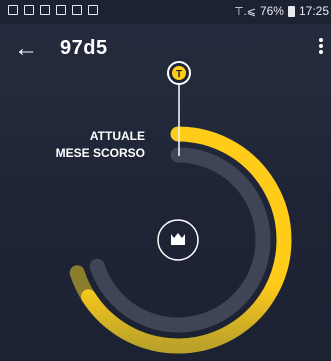  Describe the element at coordinates (178, 239) in the screenshot. I see `crown-icon` at that location.